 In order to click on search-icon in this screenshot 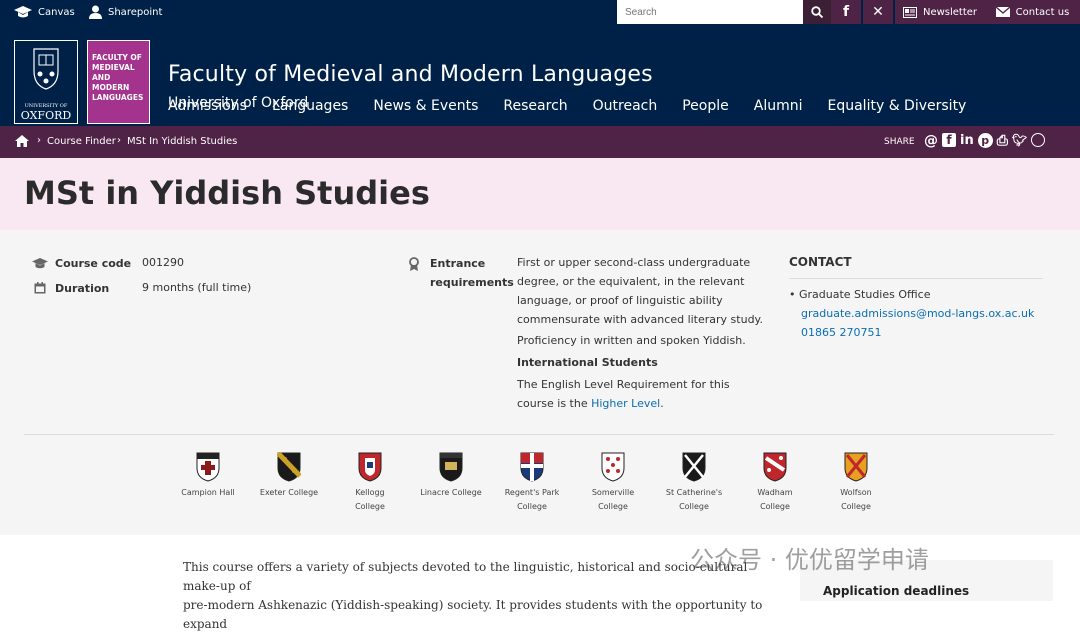, I will do `click(817, 12)`.